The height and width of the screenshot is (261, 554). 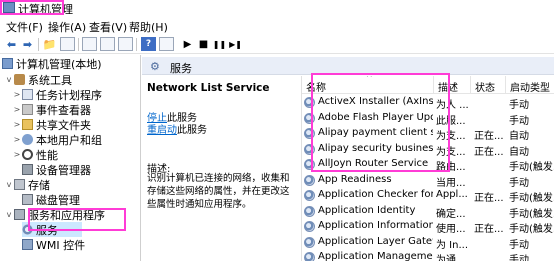 I want to click on tree-item-shared-folders: > 共享文件夹, so click(x=51, y=124).